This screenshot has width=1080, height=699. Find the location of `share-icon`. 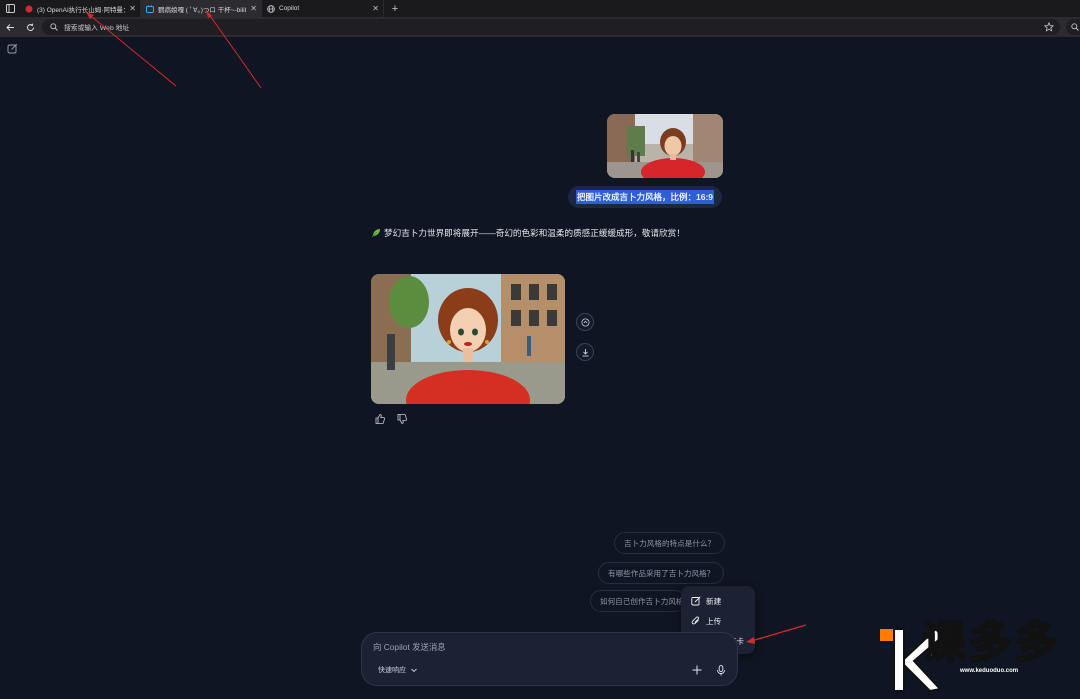

share-icon is located at coordinates (585, 322).